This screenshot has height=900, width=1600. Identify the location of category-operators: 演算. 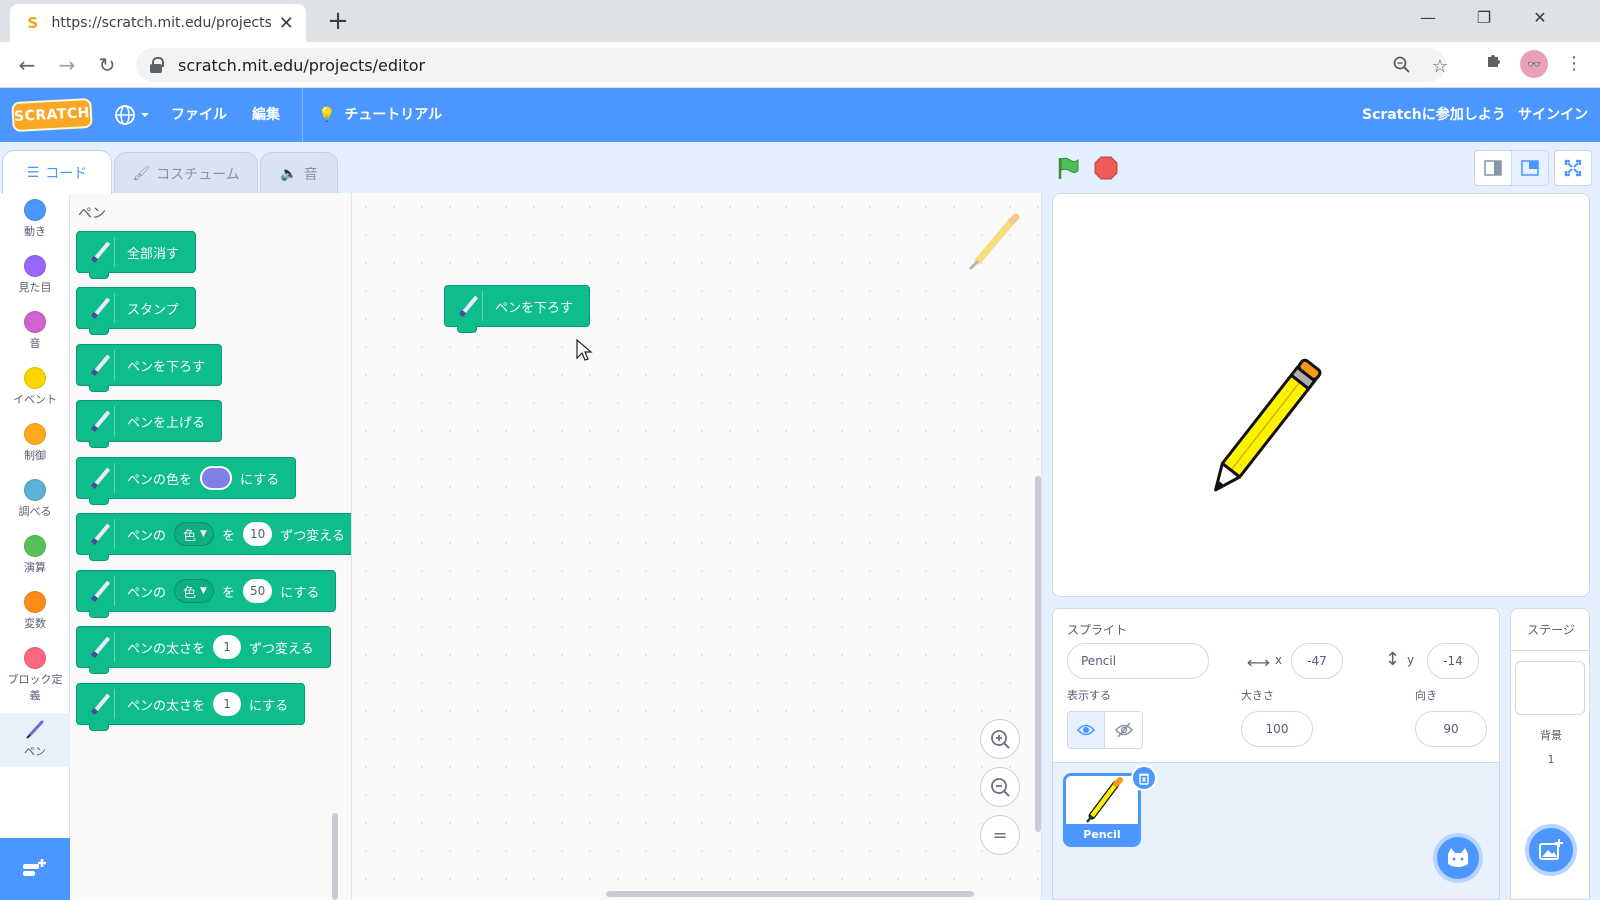
(35, 555).